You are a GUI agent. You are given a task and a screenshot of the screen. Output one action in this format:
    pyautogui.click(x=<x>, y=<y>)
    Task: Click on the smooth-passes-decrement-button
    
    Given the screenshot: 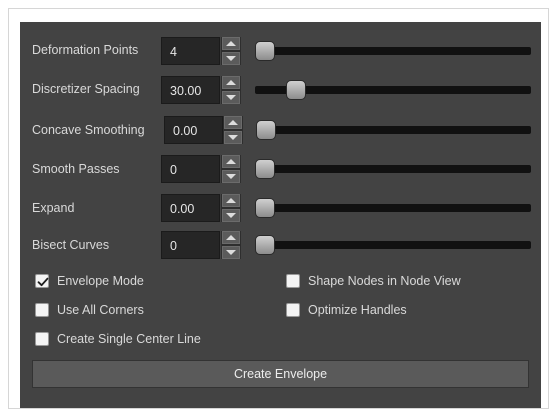 What is the action you would take?
    pyautogui.click(x=231, y=176)
    